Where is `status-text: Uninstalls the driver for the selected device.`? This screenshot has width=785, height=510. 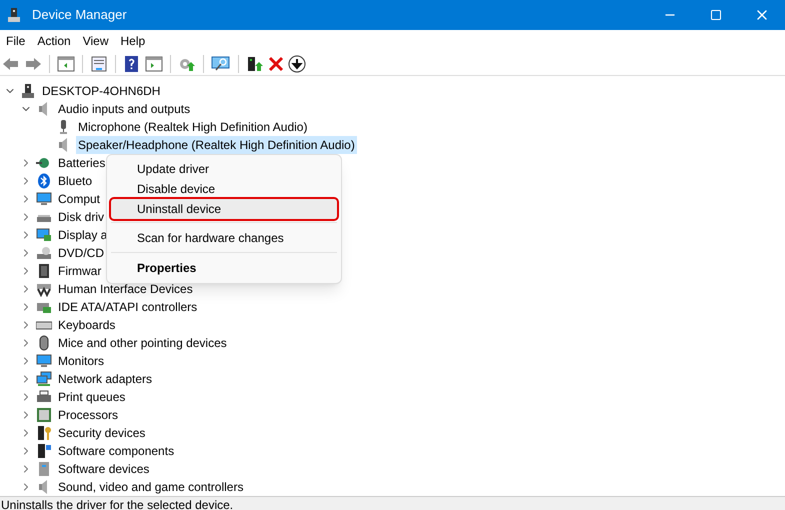 status-text: Uninstalls the driver for the selected device. is located at coordinates (117, 503).